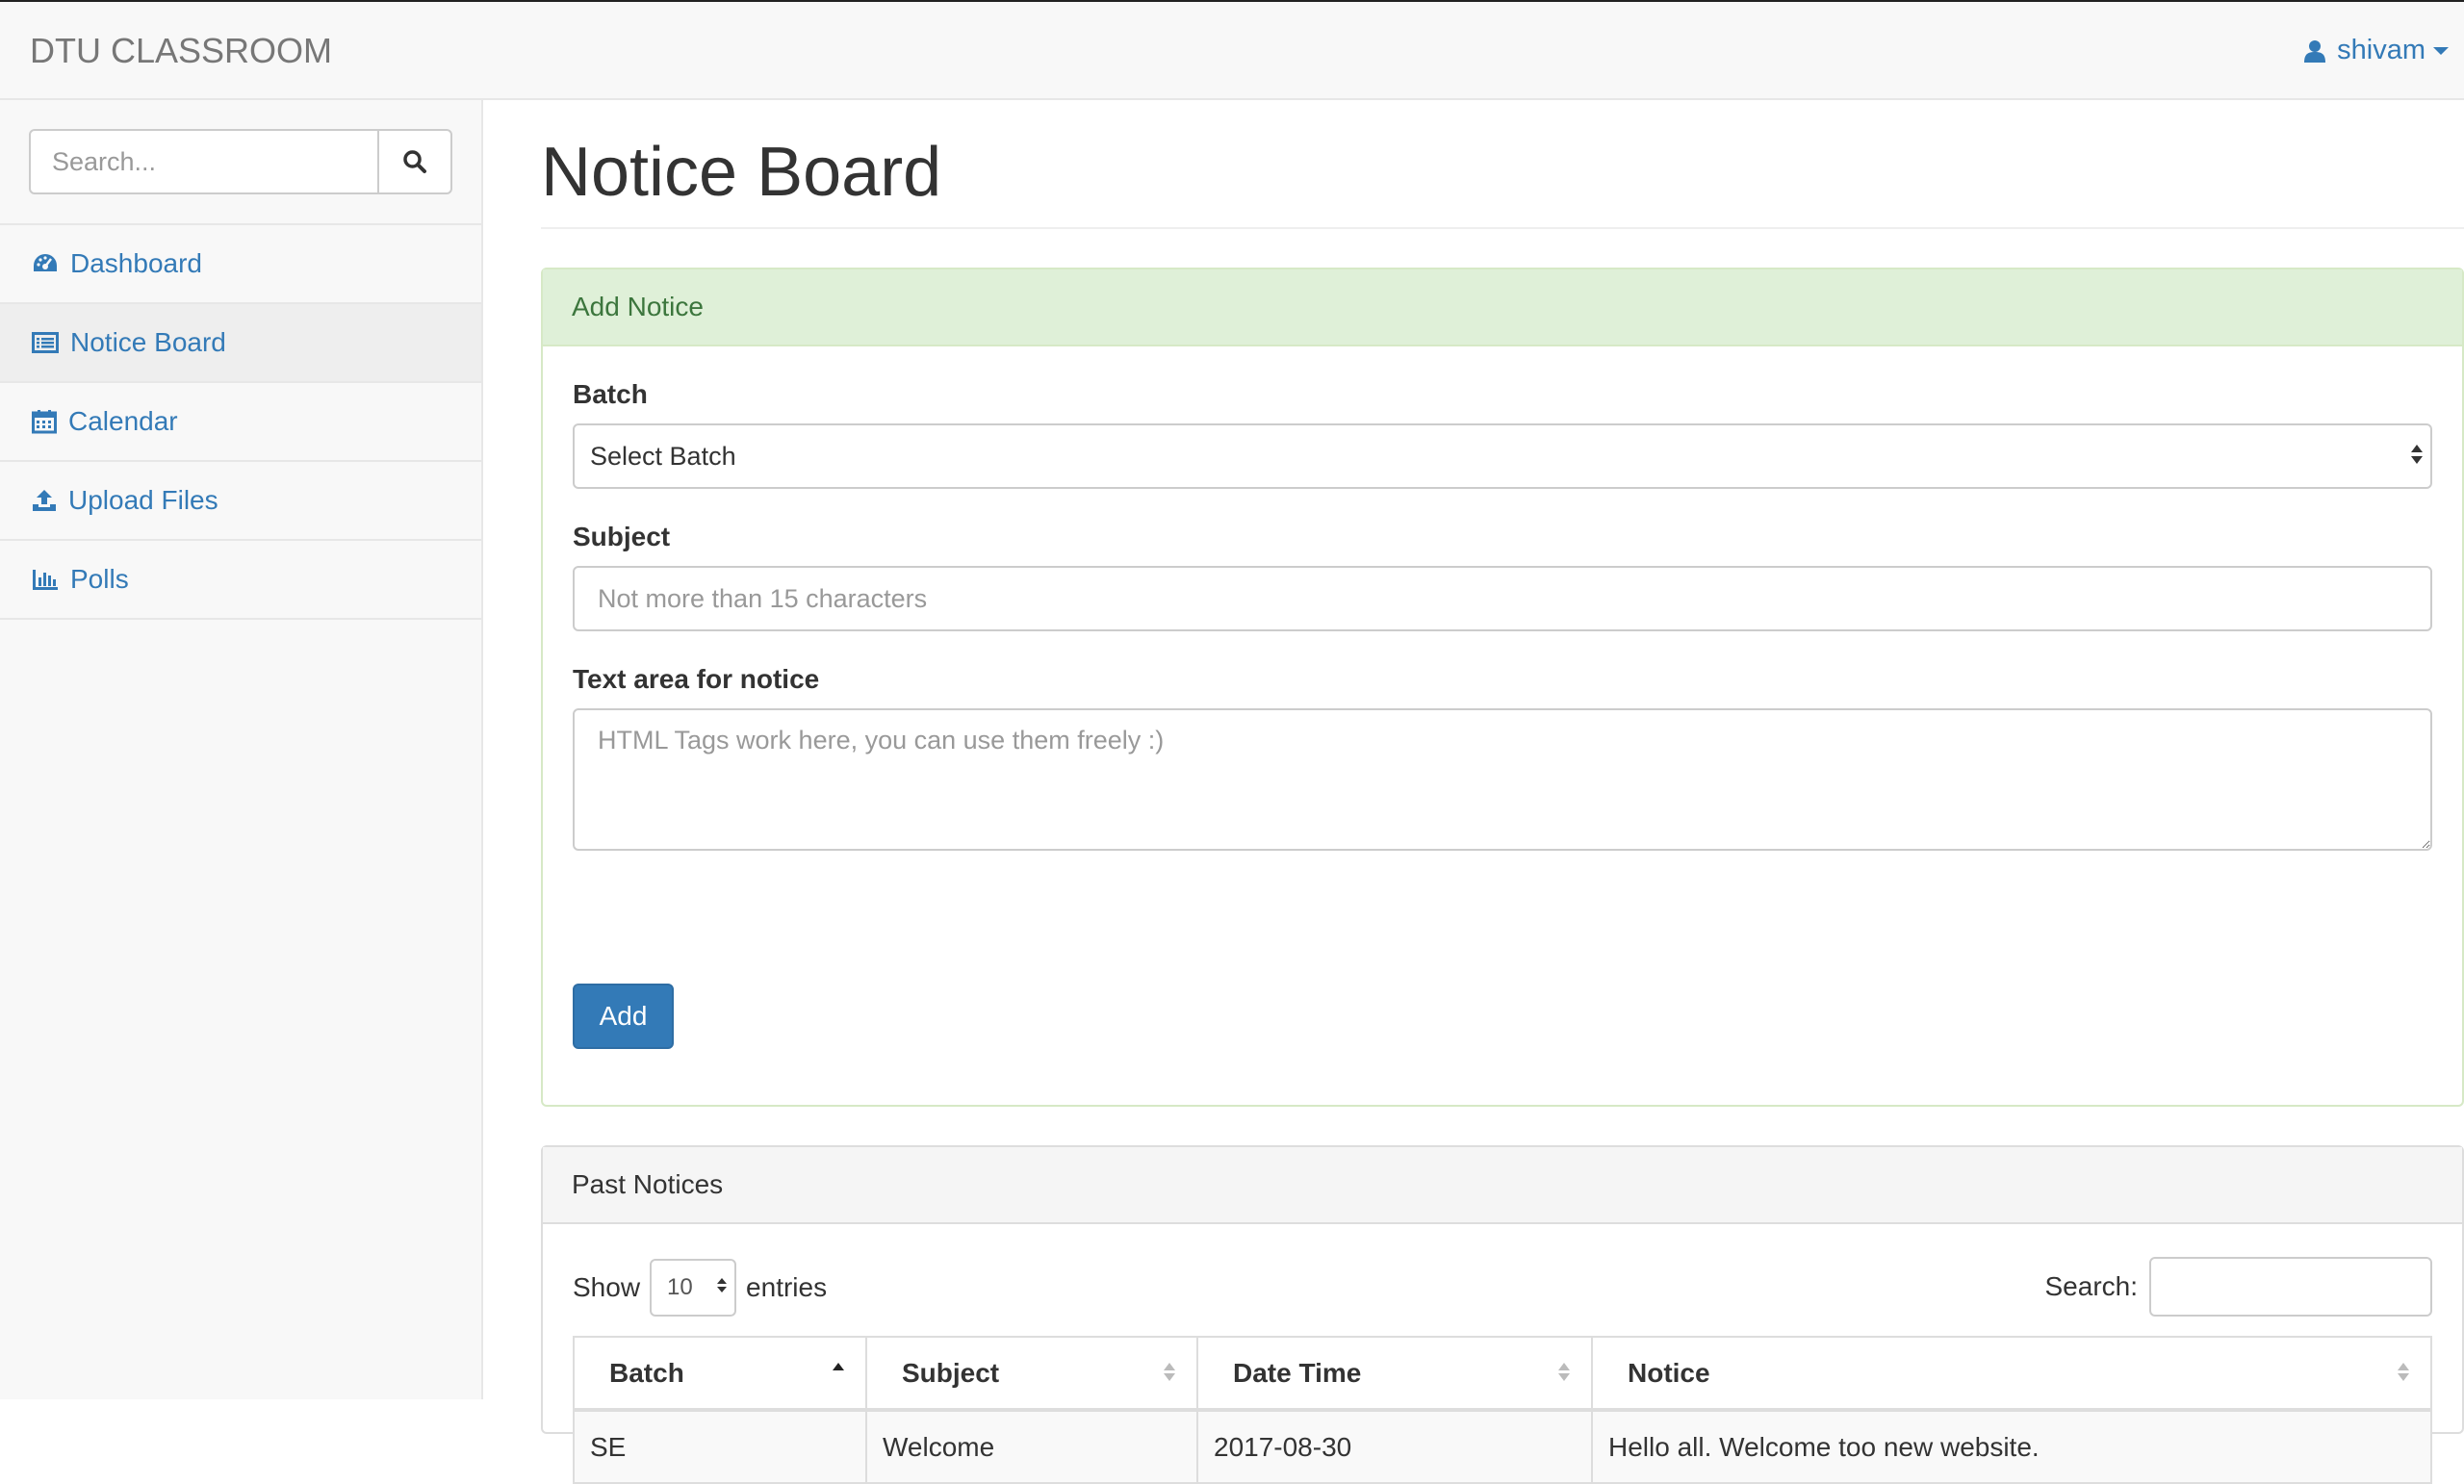 This screenshot has height=1484, width=2464. I want to click on sidebar-item-polls: Polls, so click(240, 581).